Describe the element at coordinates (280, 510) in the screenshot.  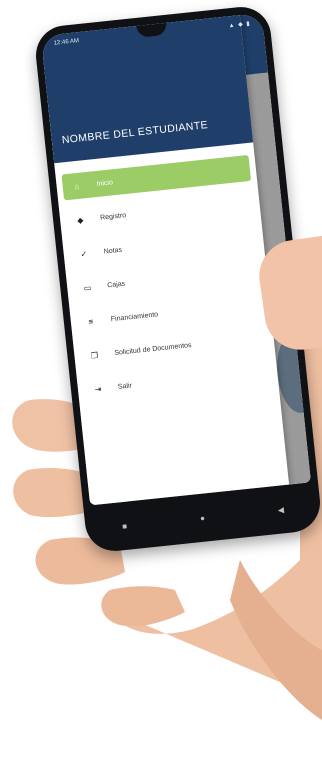
I see `back-button: ◀` at that location.